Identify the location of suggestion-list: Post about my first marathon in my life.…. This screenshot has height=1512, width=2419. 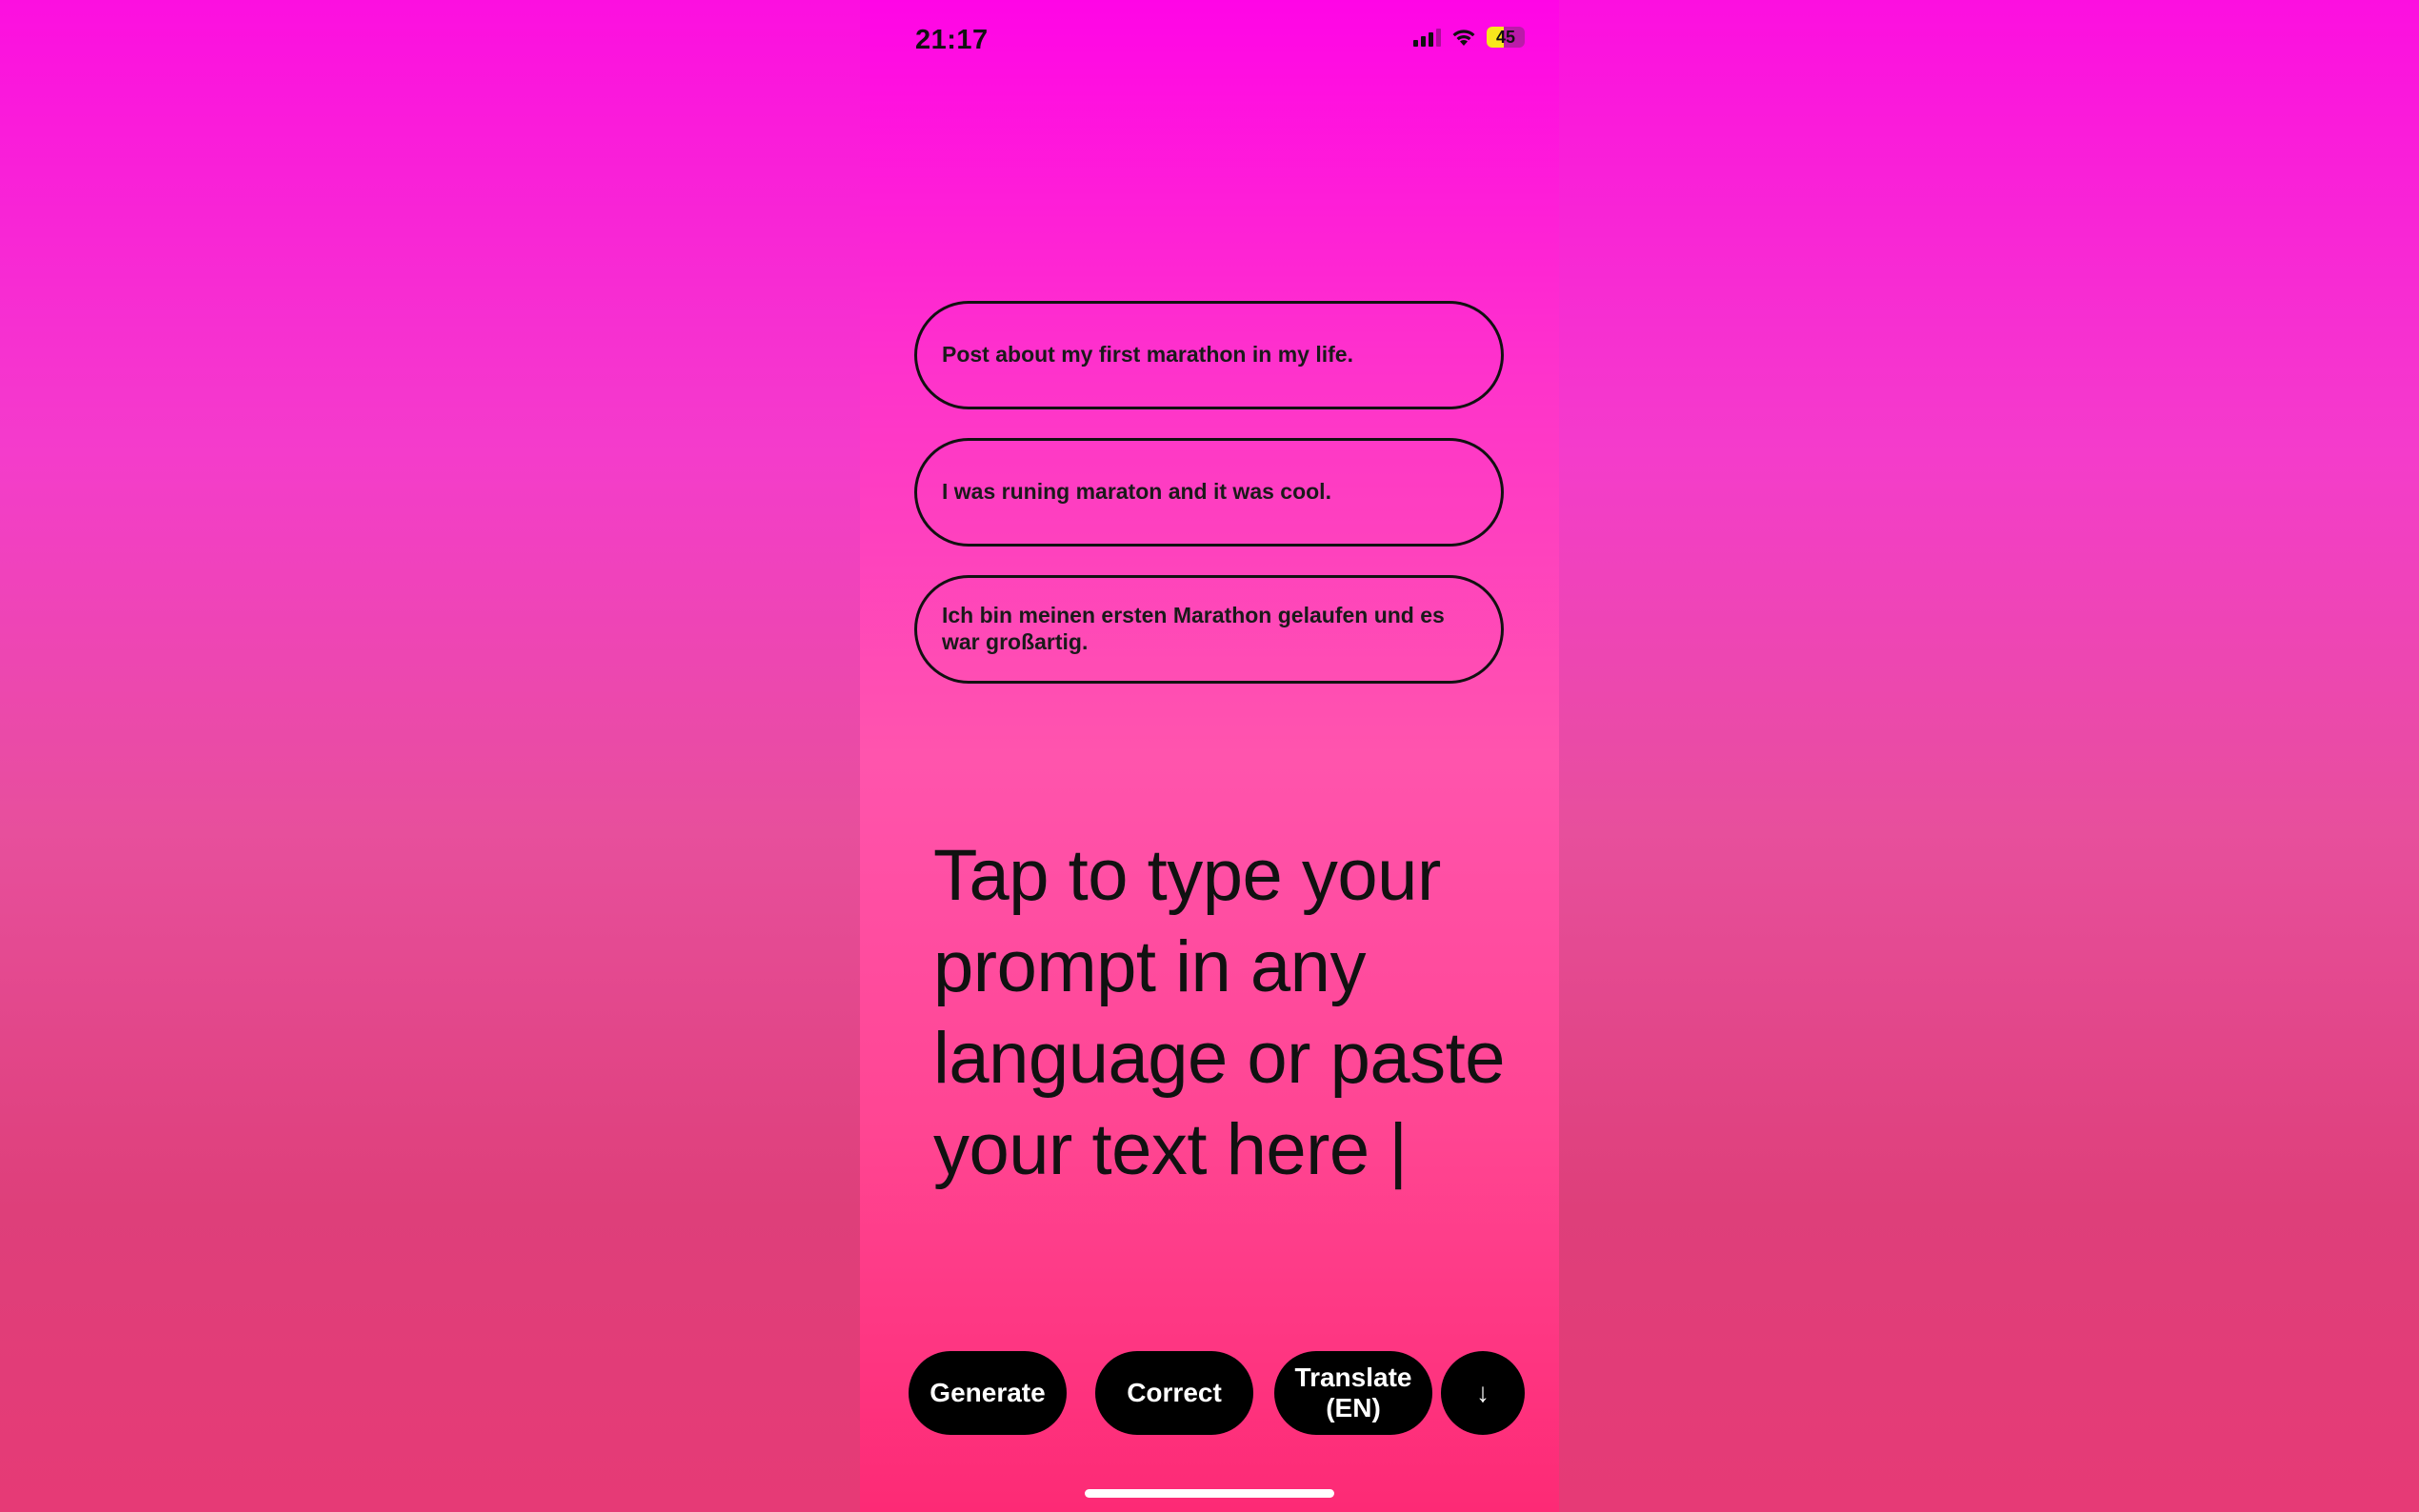
(1209, 506).